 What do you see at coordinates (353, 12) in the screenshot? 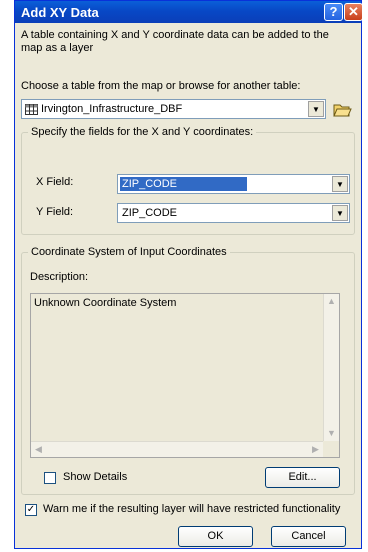
I see `close-button: ✕` at bounding box center [353, 12].